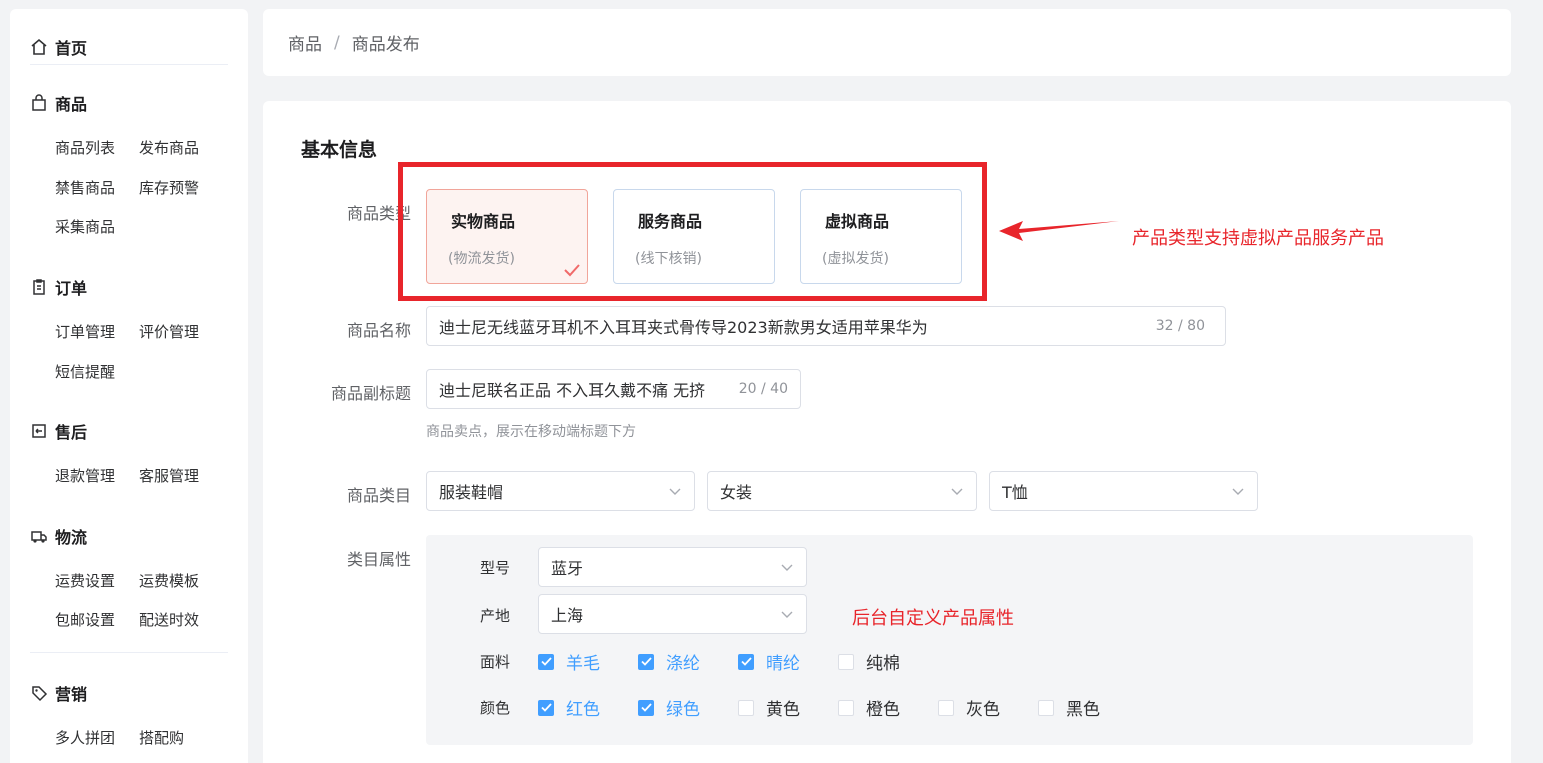  Describe the element at coordinates (39, 537) in the screenshot. I see `truck-icon` at that location.